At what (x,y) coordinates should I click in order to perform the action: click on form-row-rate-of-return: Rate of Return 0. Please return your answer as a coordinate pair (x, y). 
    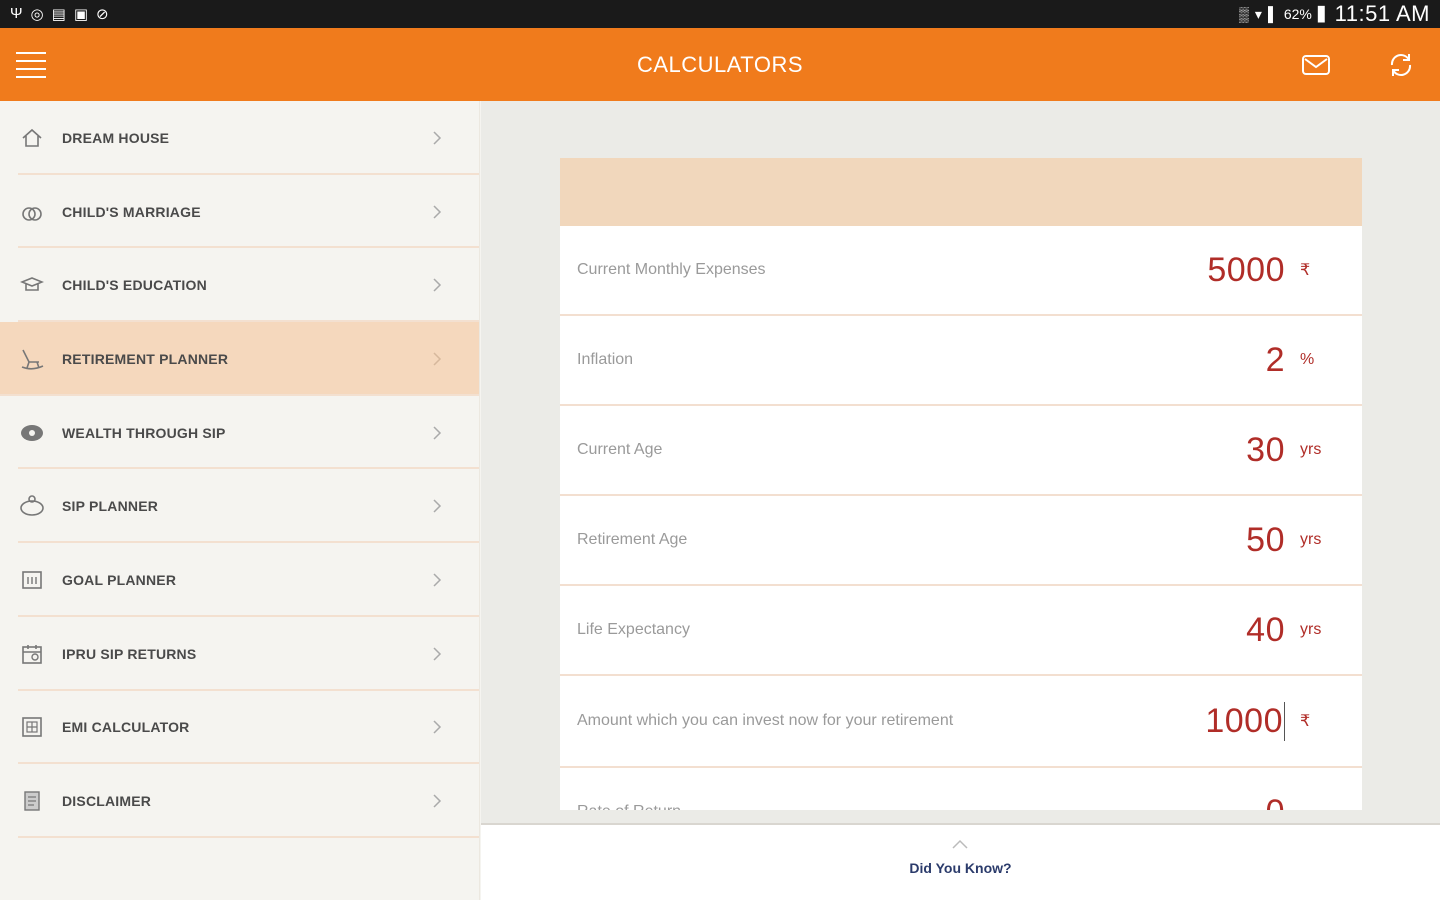
    Looking at the image, I should click on (961, 789).